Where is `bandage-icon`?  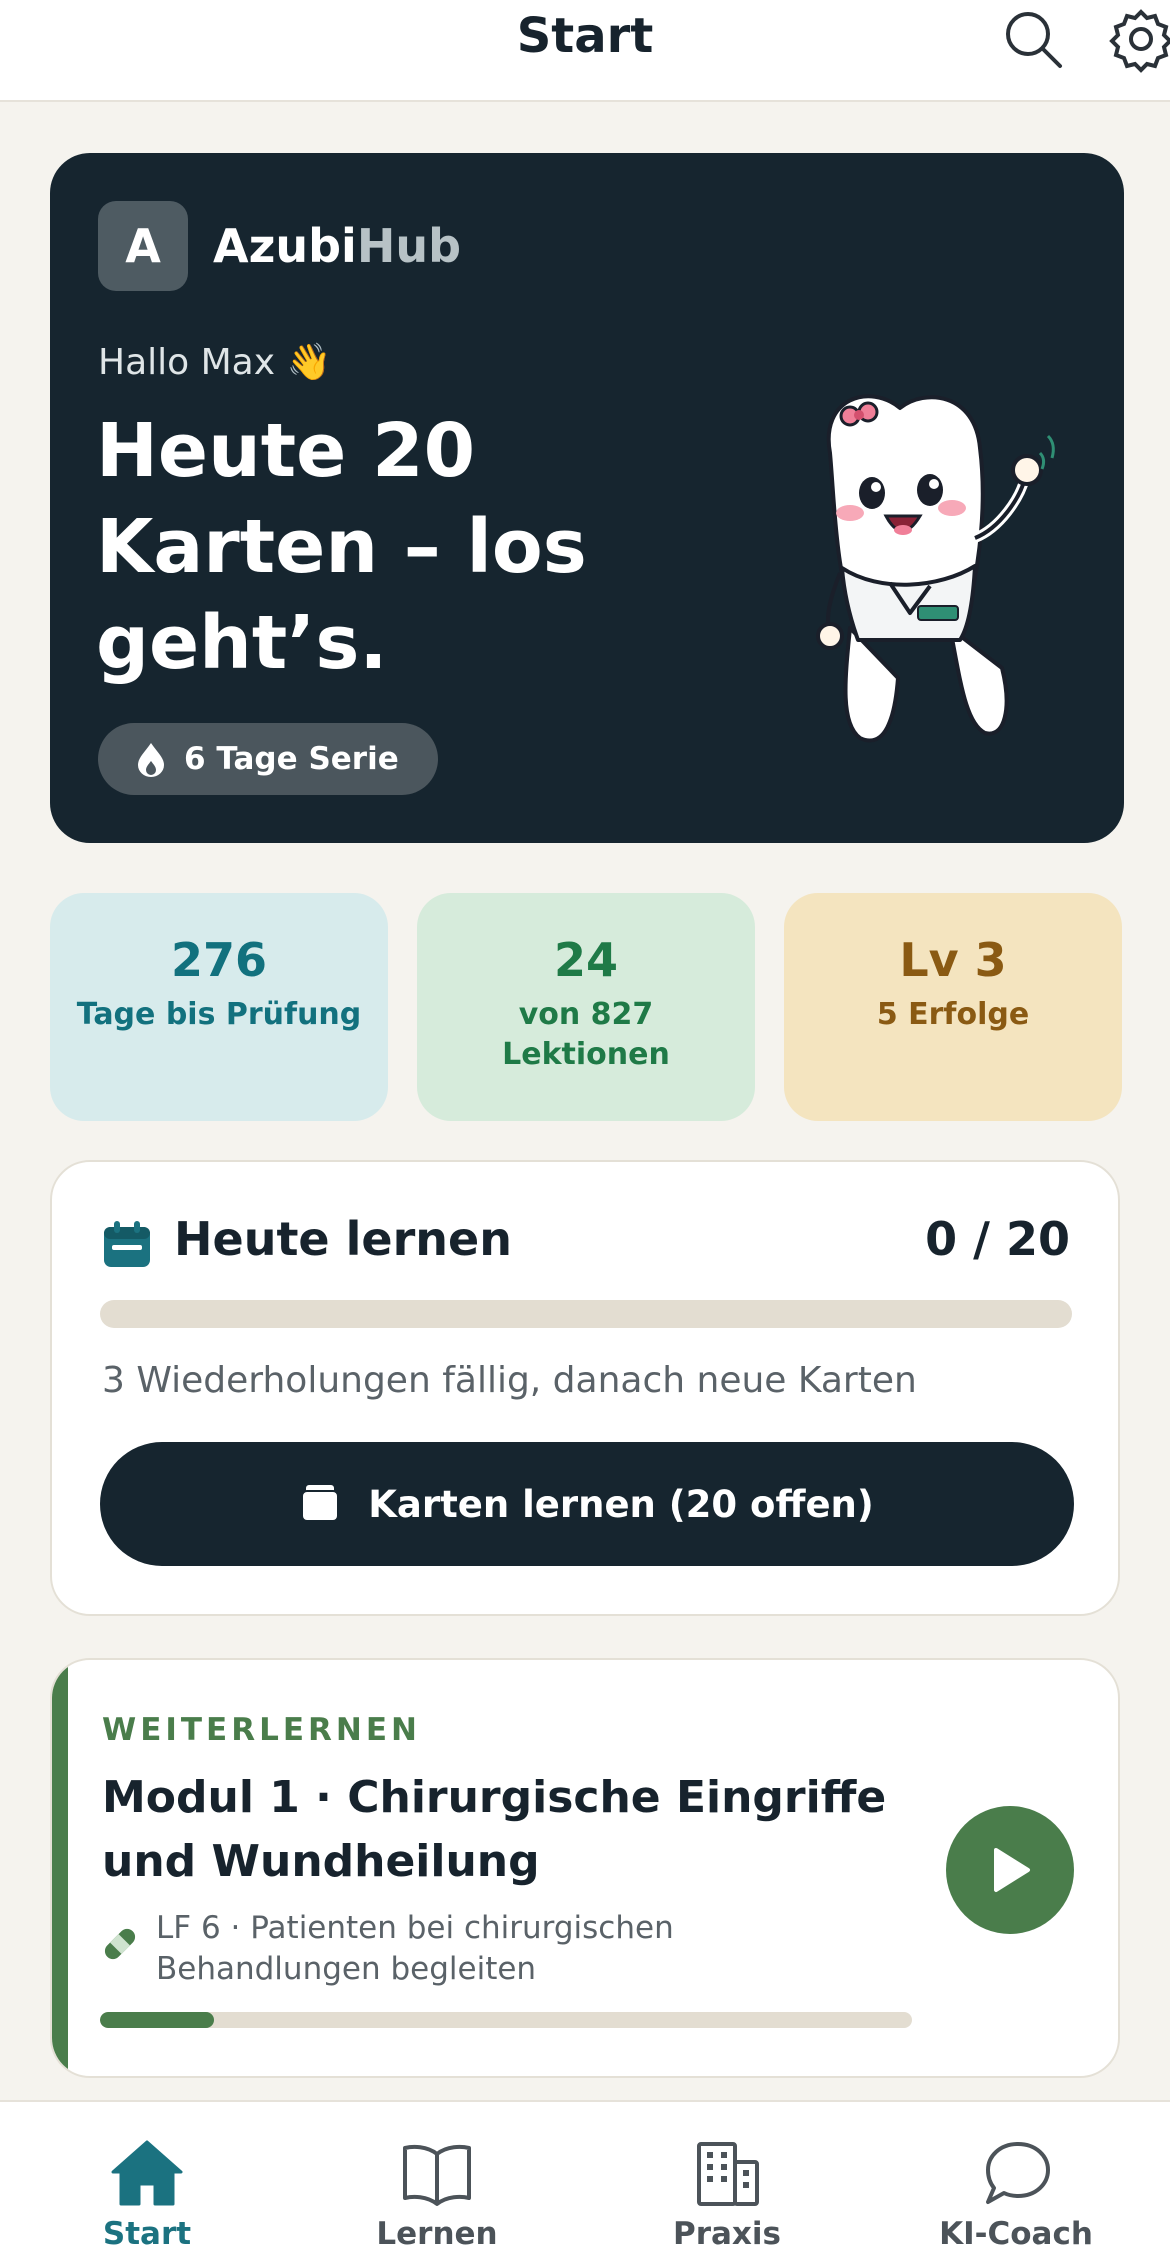 bandage-icon is located at coordinates (120, 1944).